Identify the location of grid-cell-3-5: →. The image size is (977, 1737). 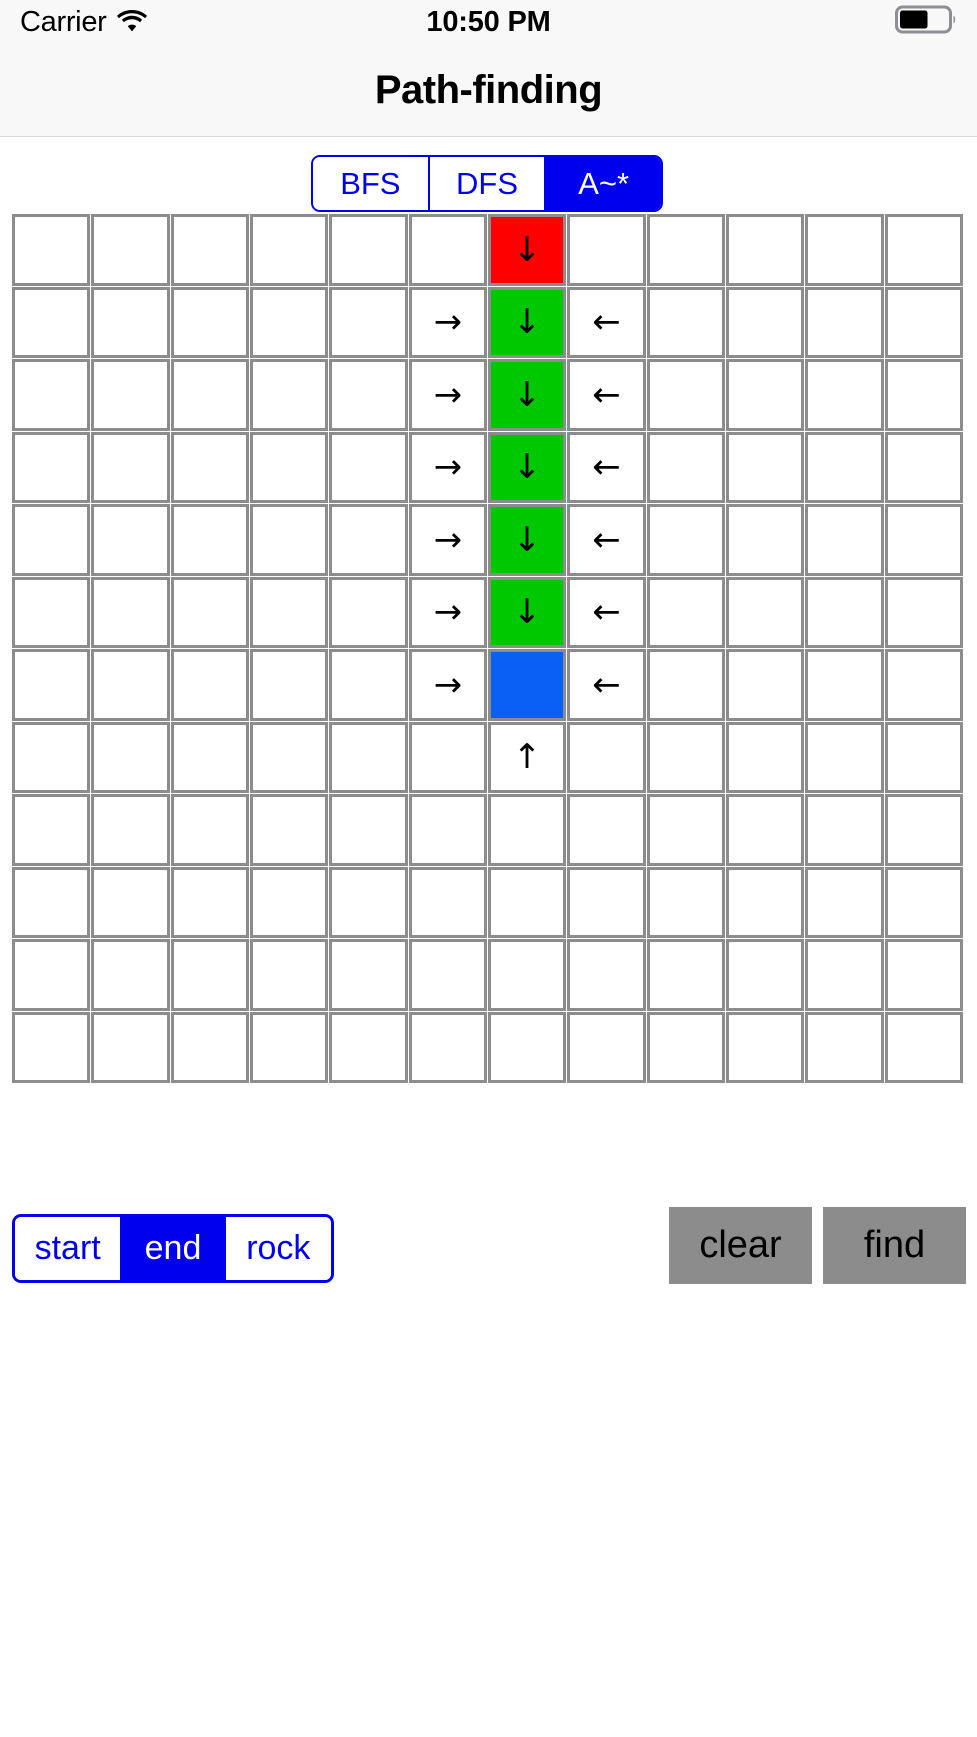
(447, 467).